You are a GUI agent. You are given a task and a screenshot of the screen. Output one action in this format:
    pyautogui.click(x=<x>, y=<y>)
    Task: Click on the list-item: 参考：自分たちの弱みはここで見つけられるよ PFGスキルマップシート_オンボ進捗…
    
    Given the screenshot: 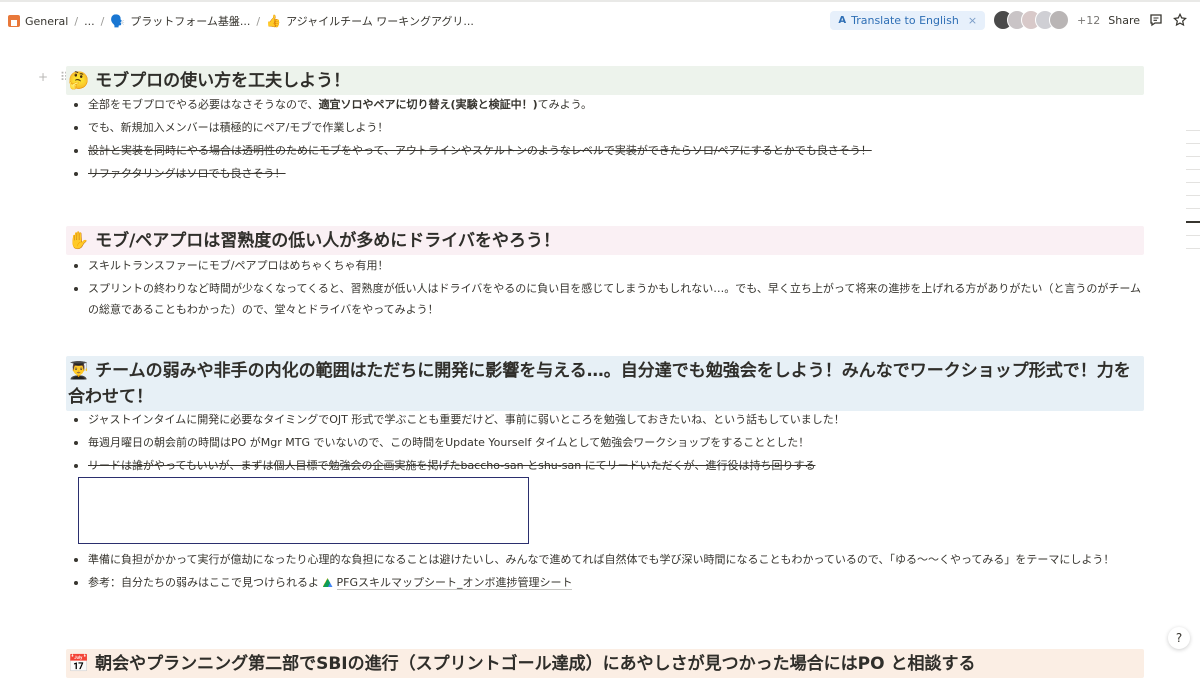 What is the action you would take?
    pyautogui.click(x=608, y=582)
    